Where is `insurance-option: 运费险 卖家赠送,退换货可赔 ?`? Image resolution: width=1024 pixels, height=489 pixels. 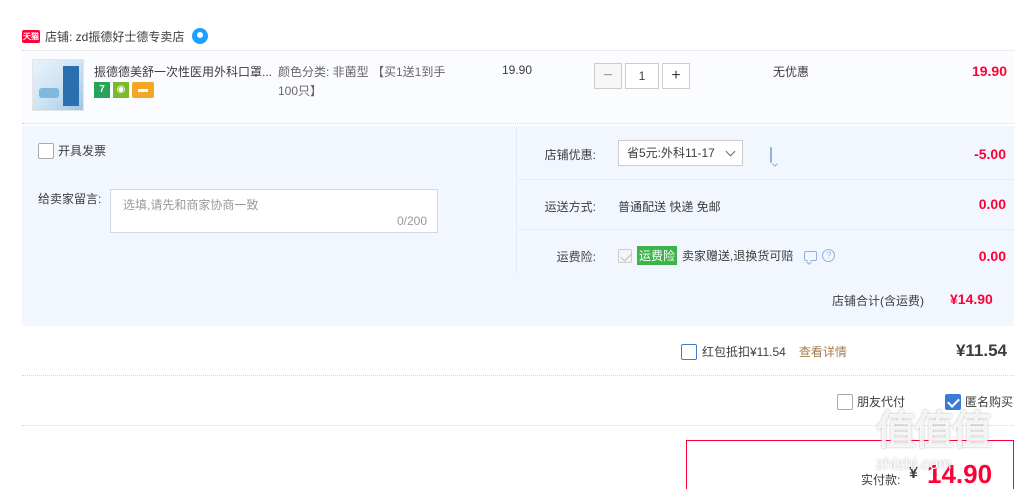 insurance-option: 运费险 卖家赠送,退换货可赔 ? is located at coordinates (727, 255).